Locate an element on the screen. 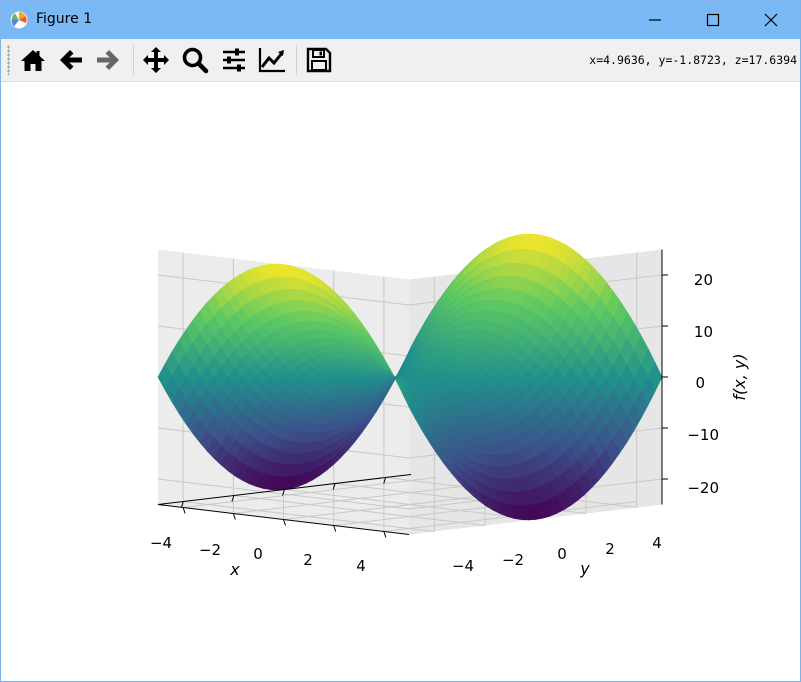 This screenshot has height=682, width=801. line-chart-icon is located at coordinates (271, 60).